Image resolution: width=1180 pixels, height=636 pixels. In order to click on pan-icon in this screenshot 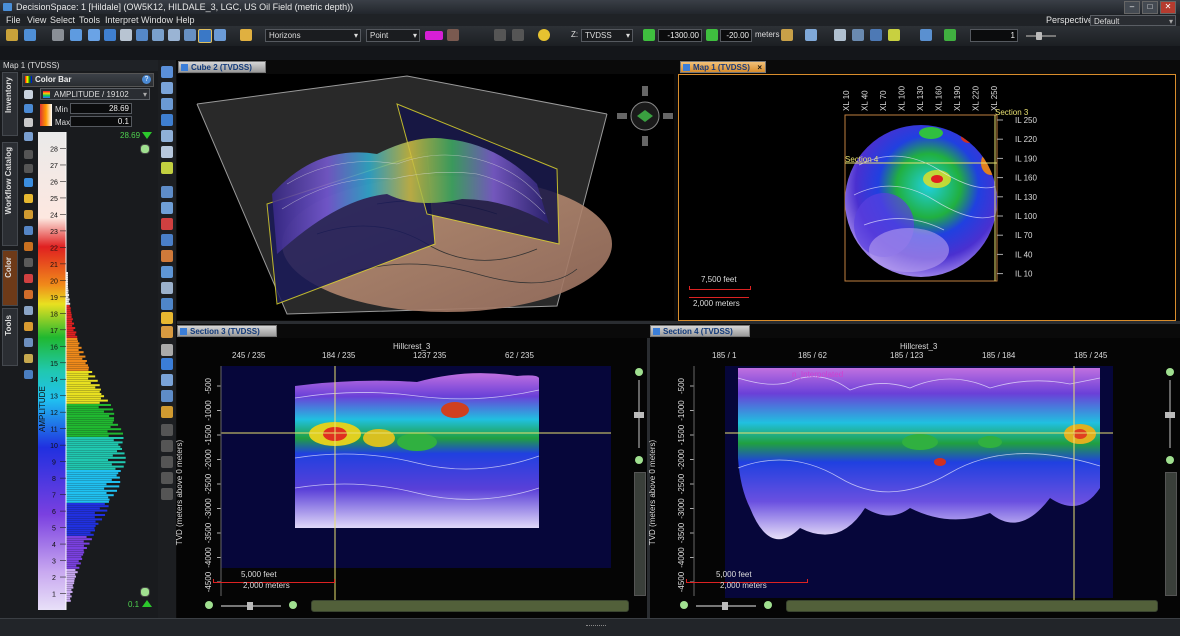, I will do `click(167, 120)`.